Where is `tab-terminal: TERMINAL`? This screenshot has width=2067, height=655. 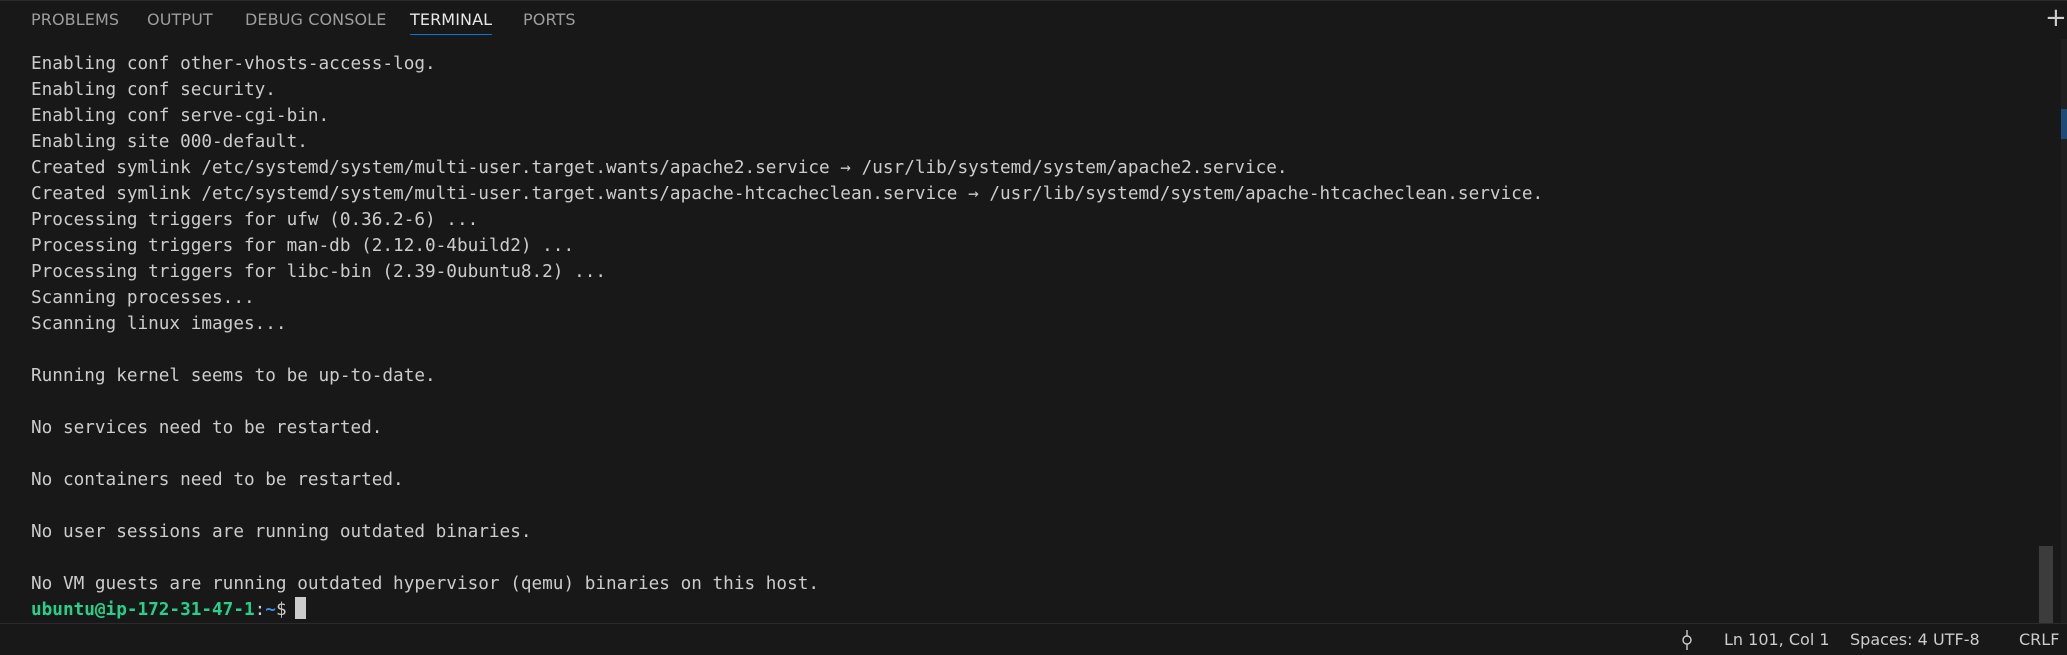 tab-terminal: TERMINAL is located at coordinates (451, 20).